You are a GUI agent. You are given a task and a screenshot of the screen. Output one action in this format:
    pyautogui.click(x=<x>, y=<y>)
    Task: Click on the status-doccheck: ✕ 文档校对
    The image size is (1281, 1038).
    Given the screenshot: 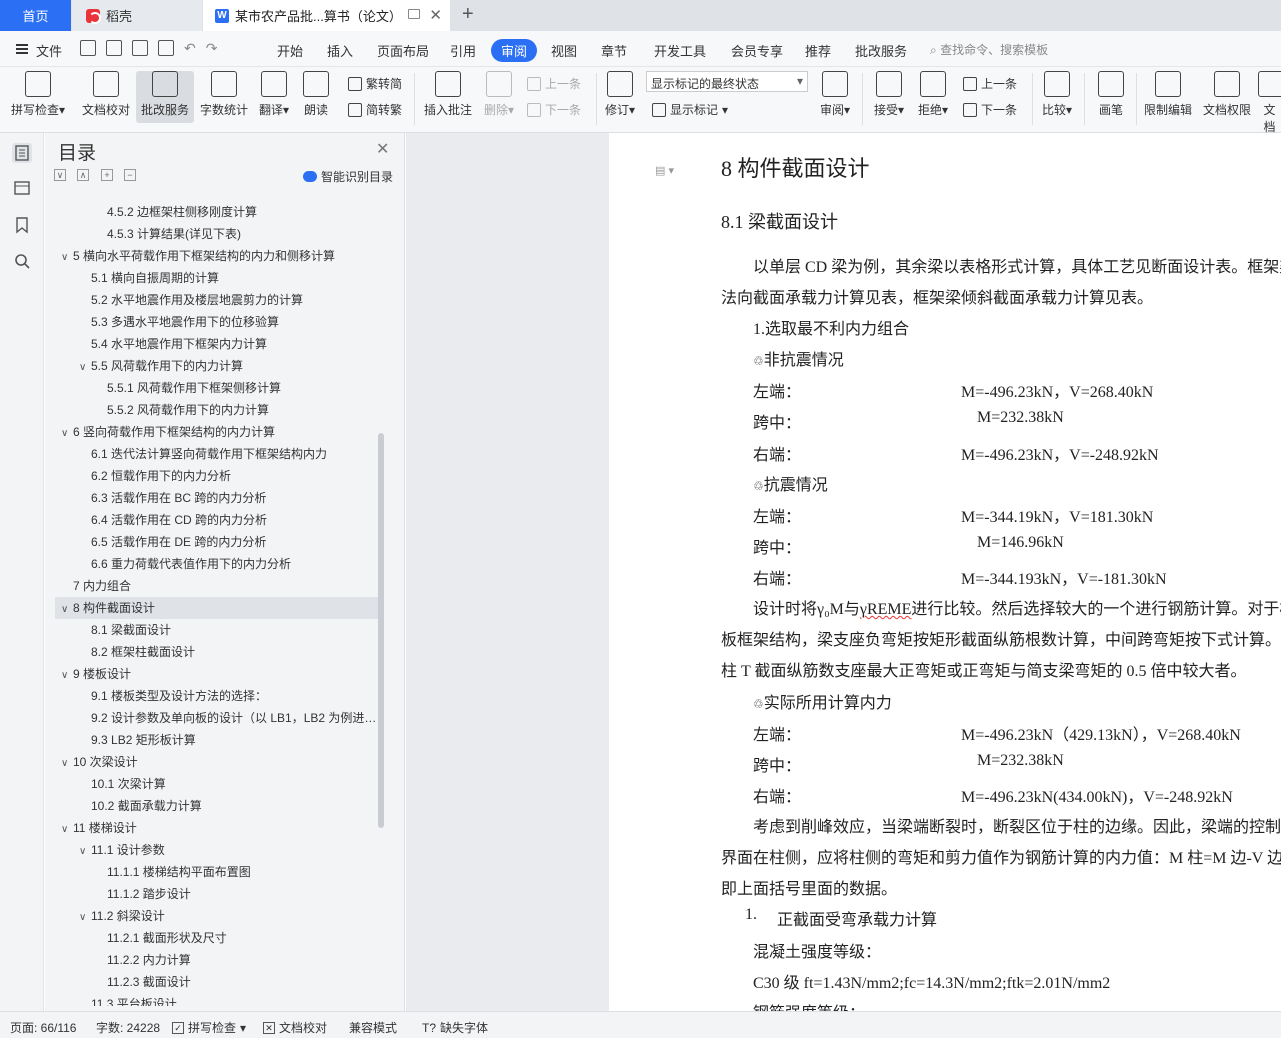 What is the action you would take?
    pyautogui.click(x=295, y=1027)
    